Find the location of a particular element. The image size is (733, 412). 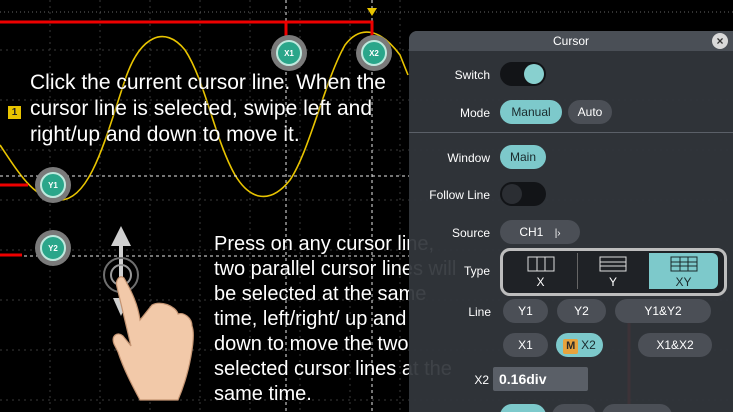

mode-manual-button: Manual is located at coordinates (531, 112).